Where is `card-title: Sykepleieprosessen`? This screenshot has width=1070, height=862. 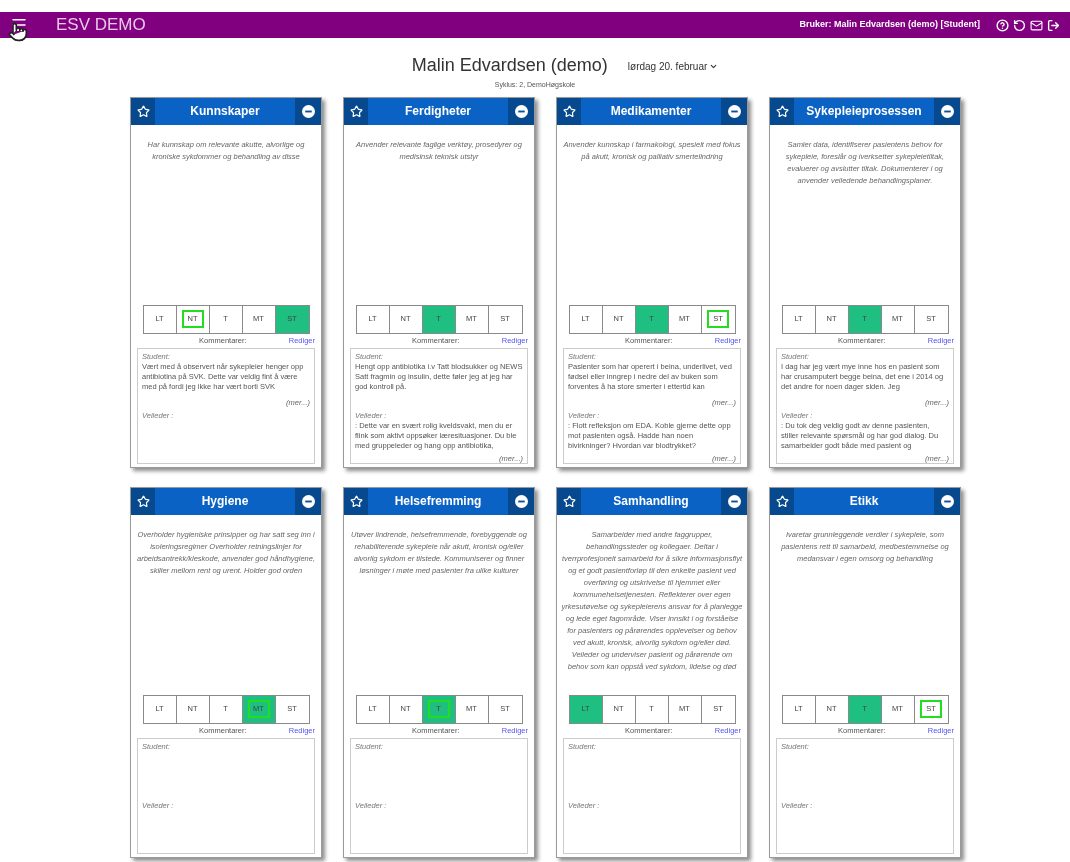 card-title: Sykepleieprosessen is located at coordinates (864, 111).